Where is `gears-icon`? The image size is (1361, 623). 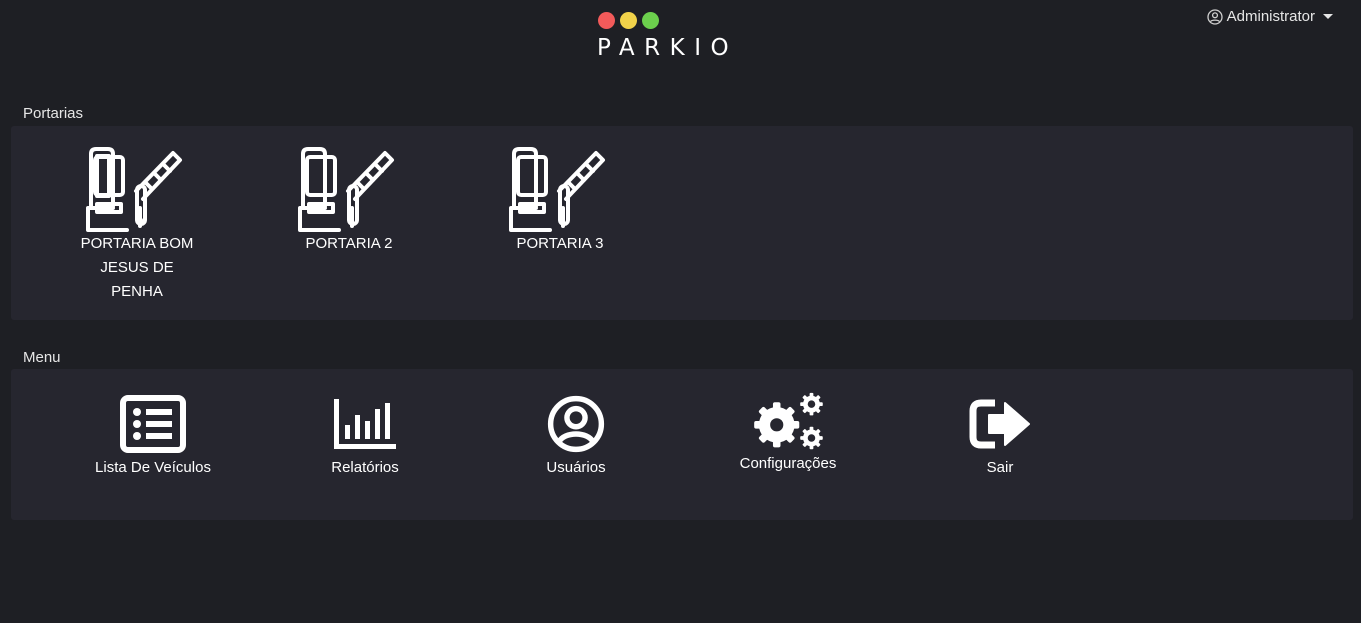
gears-icon is located at coordinates (788, 421).